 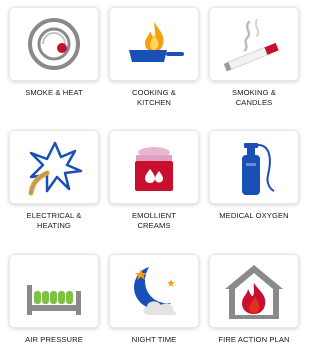 What do you see at coordinates (154, 97) in the screenshot?
I see `tile-label: COOKING & KITCHEN` at bounding box center [154, 97].